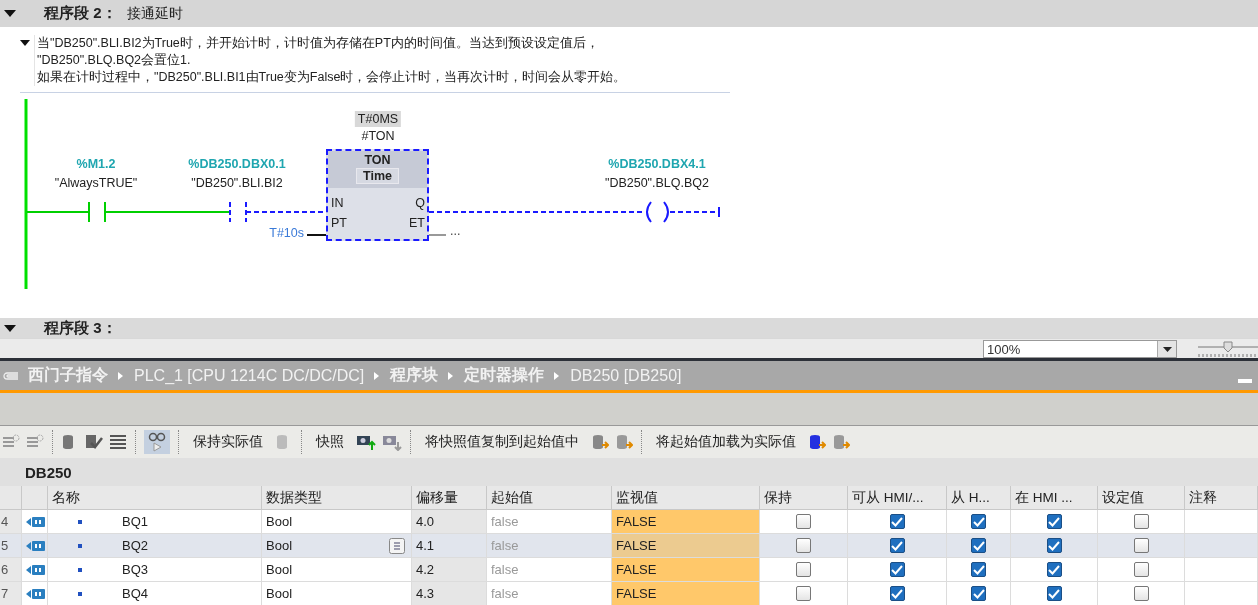 Image resolution: width=1258 pixels, height=605 pixels. I want to click on table-cell: 4.1, so click(425, 545).